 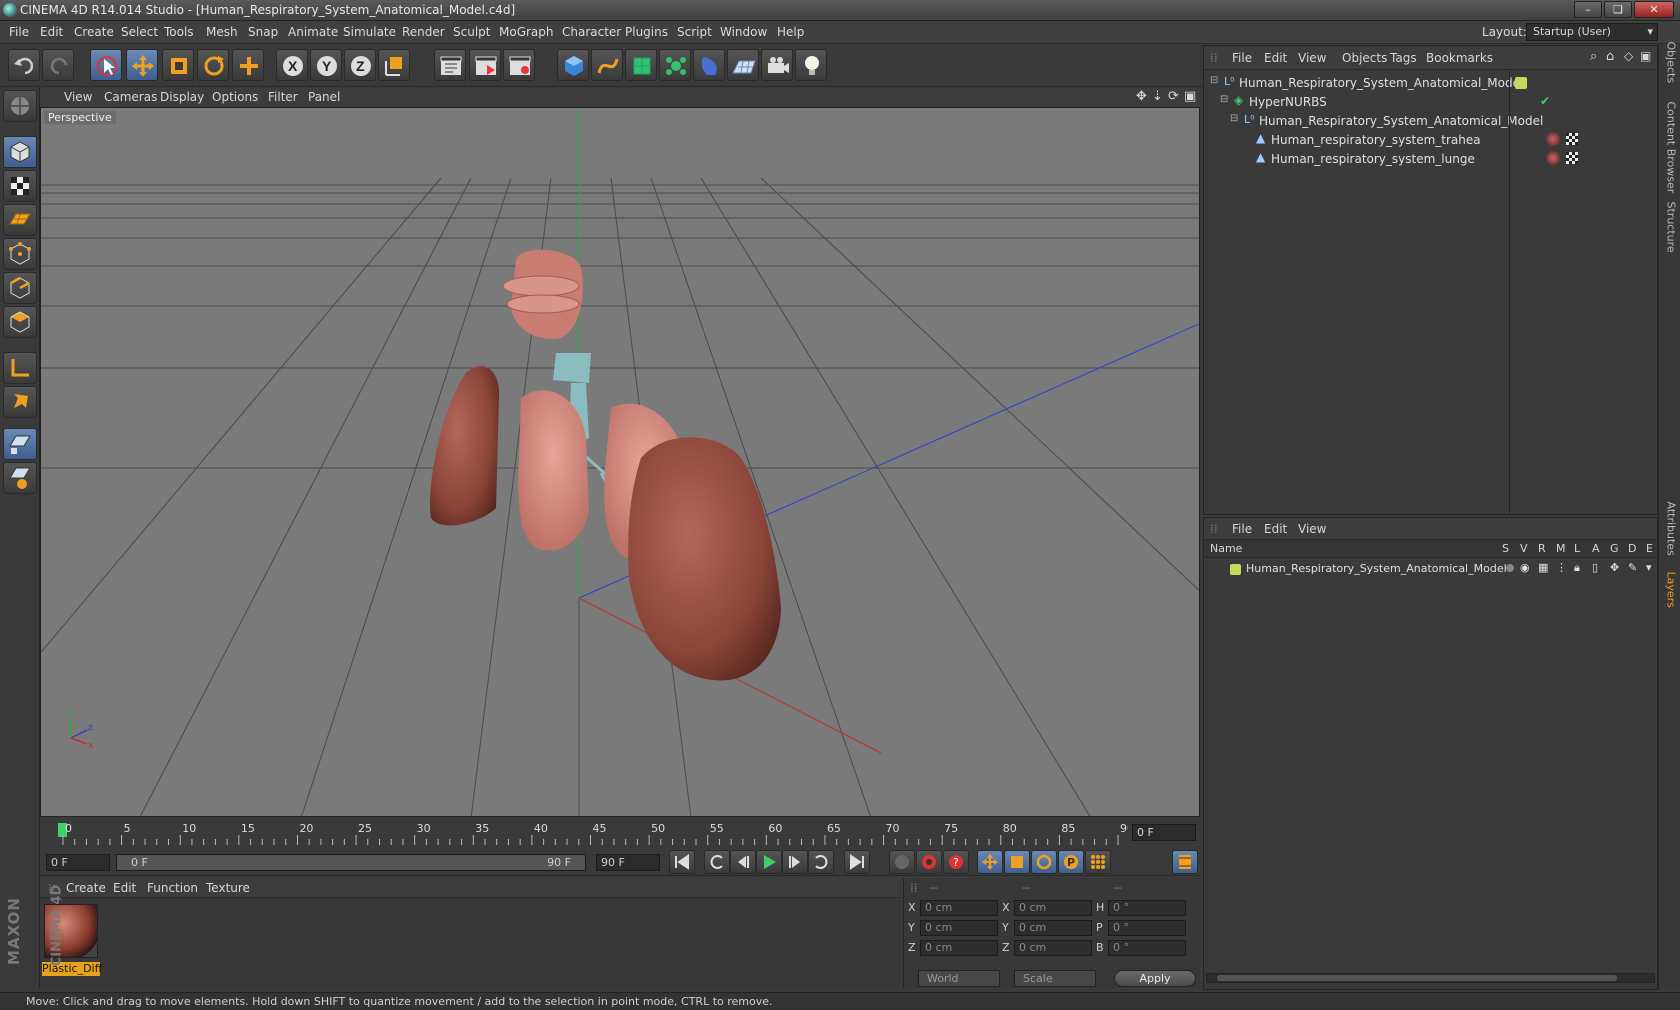 What do you see at coordinates (1053, 948) in the screenshot?
I see `size-z-field: 0 cm` at bounding box center [1053, 948].